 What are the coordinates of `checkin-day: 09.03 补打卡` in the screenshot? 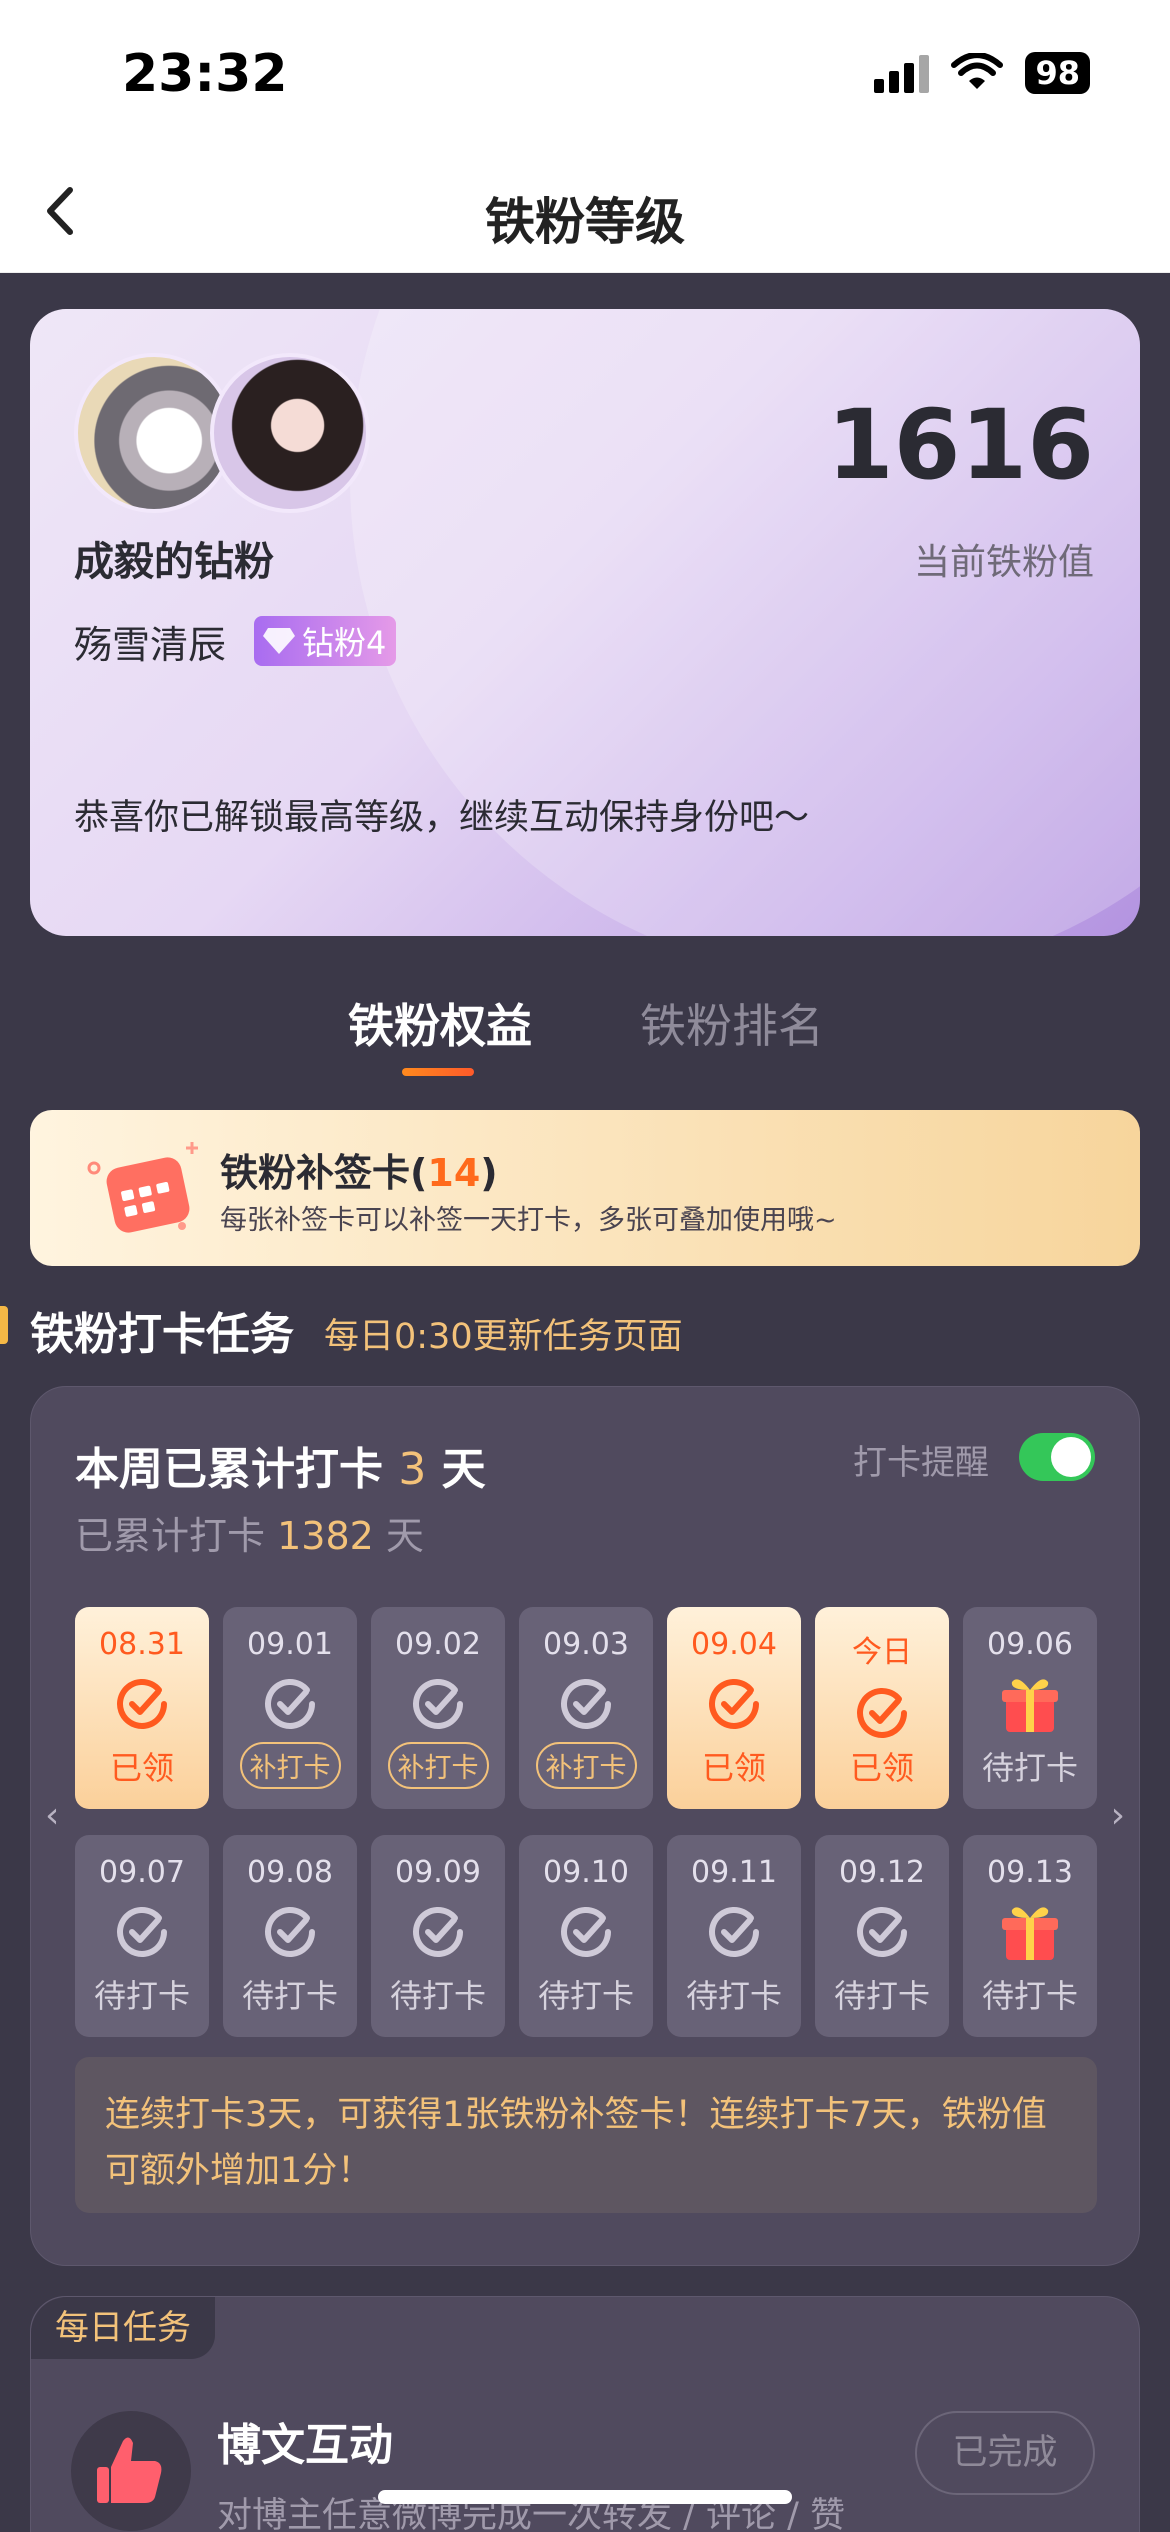 It's located at (586, 1708).